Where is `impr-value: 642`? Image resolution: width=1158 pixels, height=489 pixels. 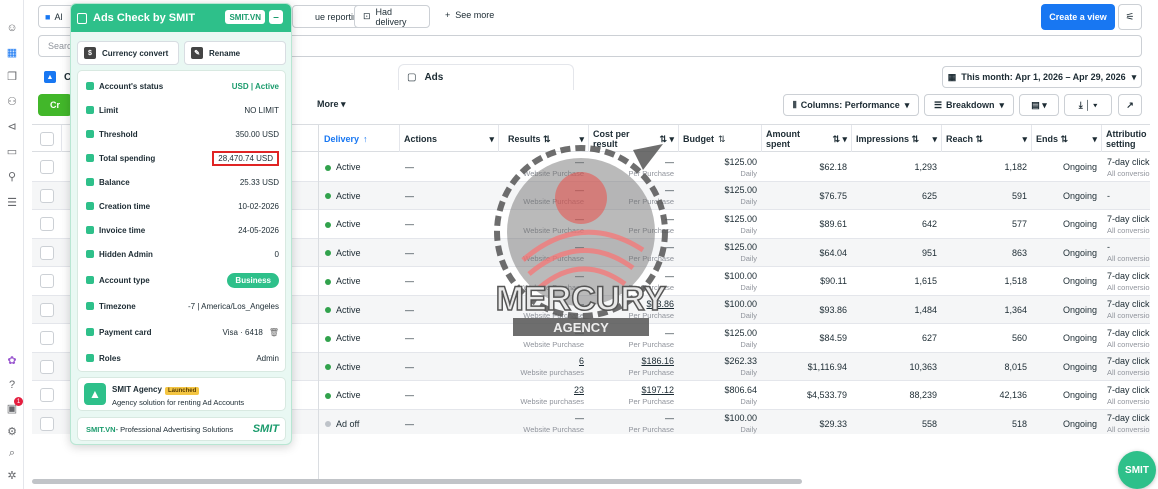 impr-value: 642 is located at coordinates (929, 224).